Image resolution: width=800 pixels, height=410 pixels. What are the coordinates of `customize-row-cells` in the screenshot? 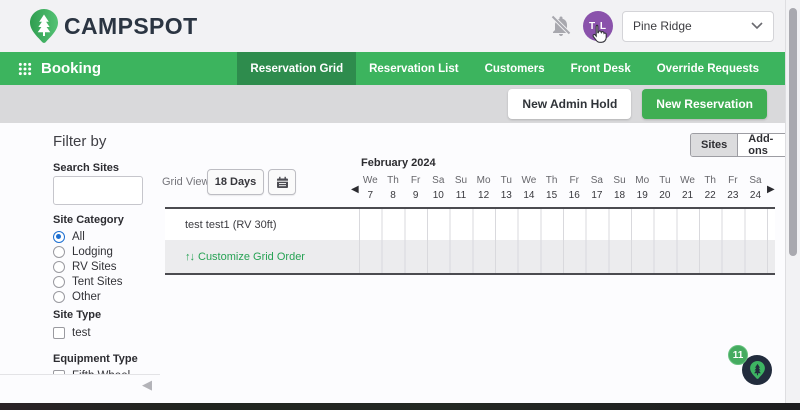 It's located at (564, 256).